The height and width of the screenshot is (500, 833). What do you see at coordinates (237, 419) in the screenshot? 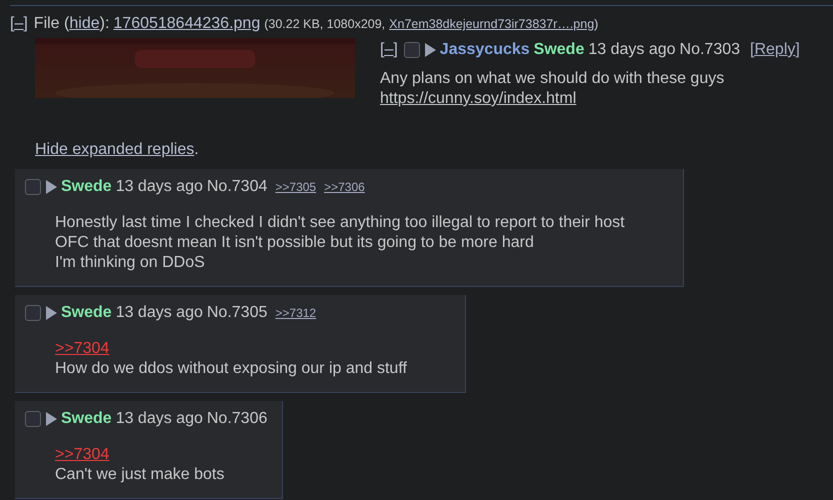
I see `post-number: No.7306` at bounding box center [237, 419].